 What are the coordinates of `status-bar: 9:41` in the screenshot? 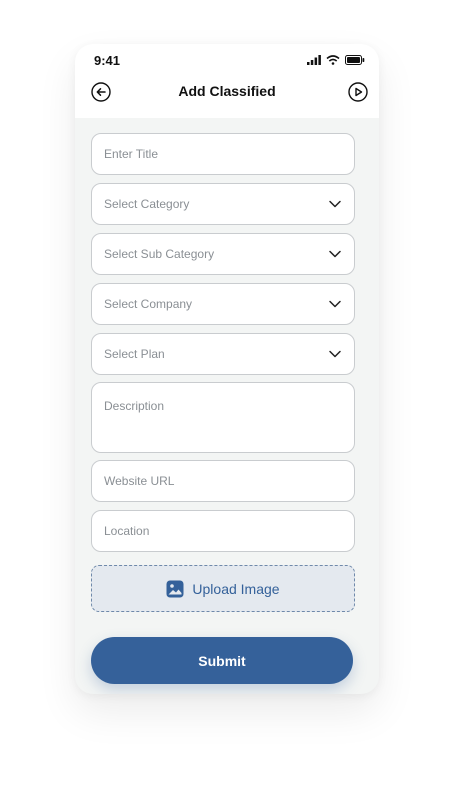 It's located at (227, 59).